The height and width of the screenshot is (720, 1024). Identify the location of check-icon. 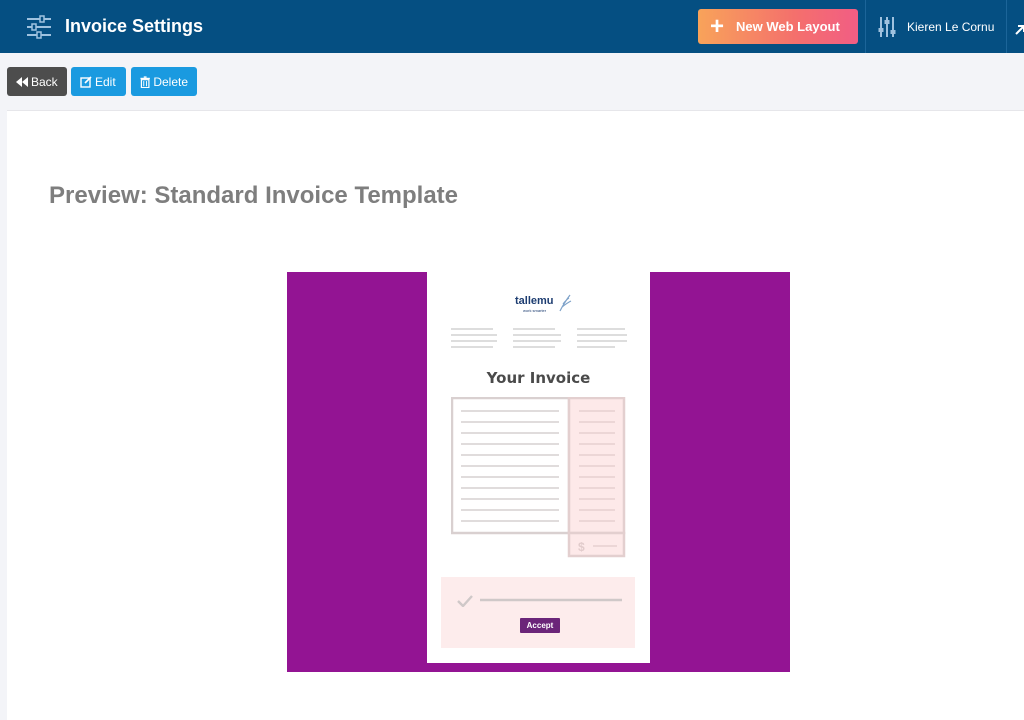
(465, 601).